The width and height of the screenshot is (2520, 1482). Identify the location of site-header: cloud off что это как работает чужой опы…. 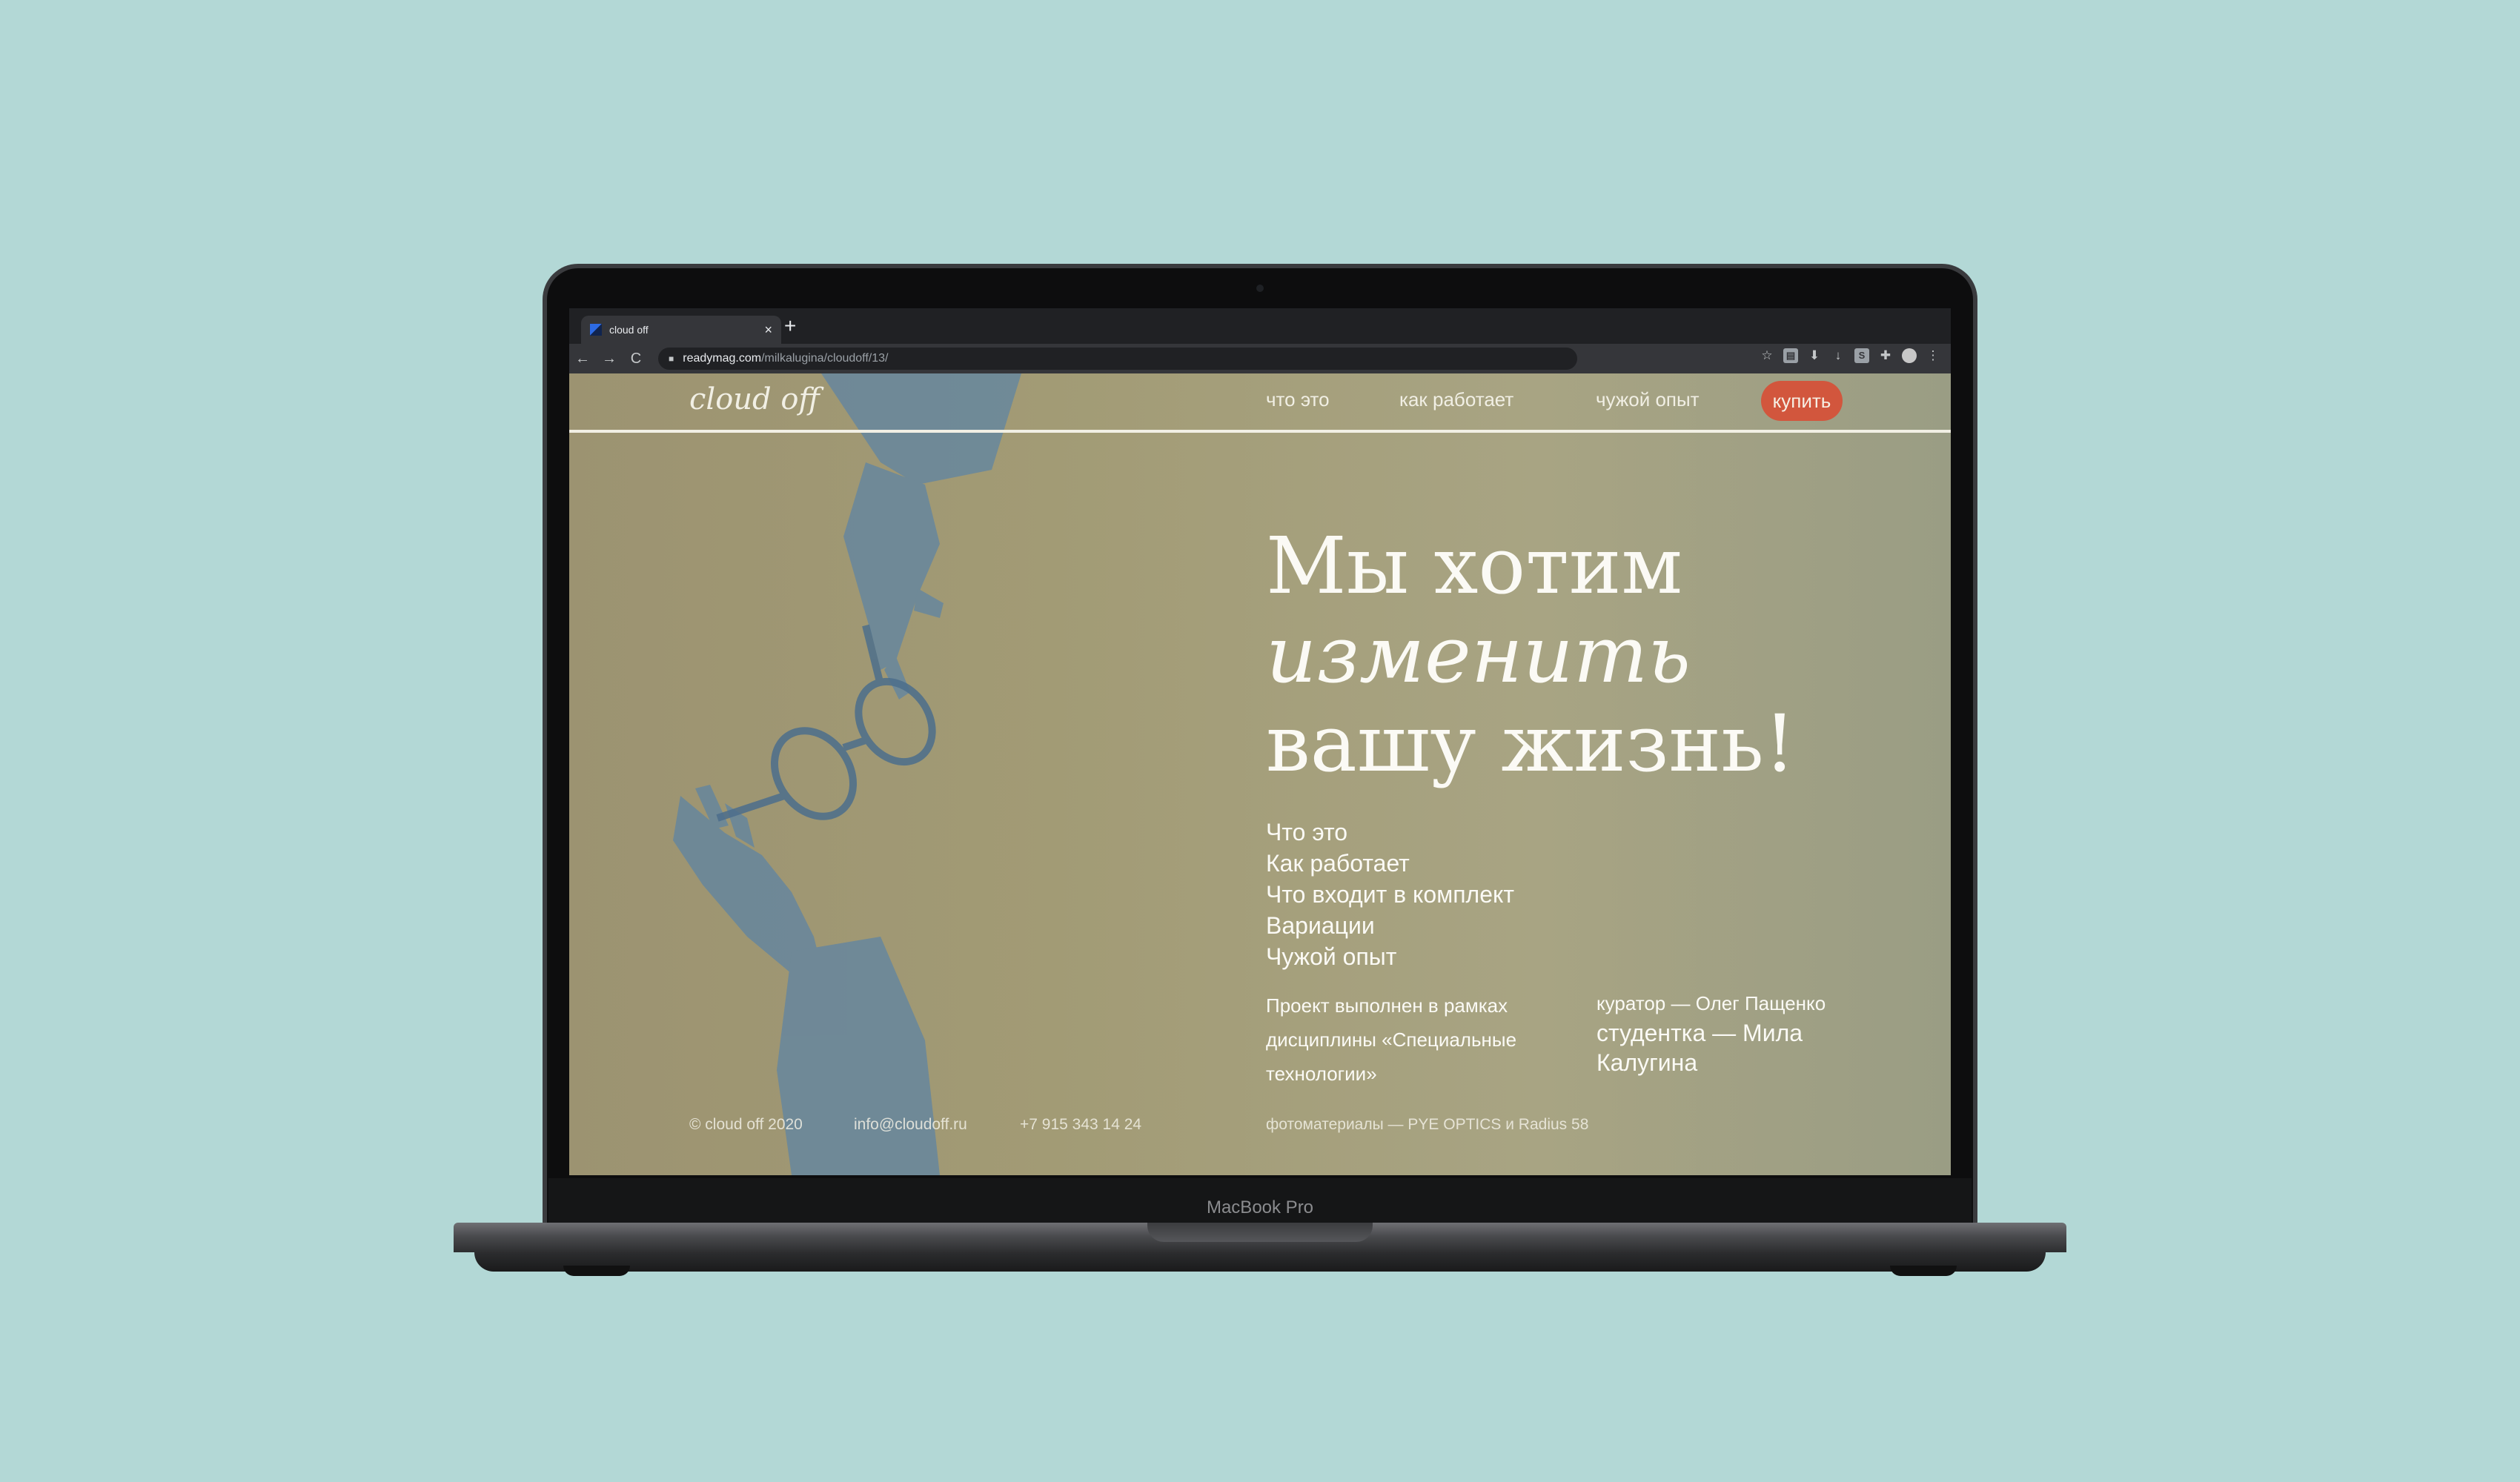
(1260, 403).